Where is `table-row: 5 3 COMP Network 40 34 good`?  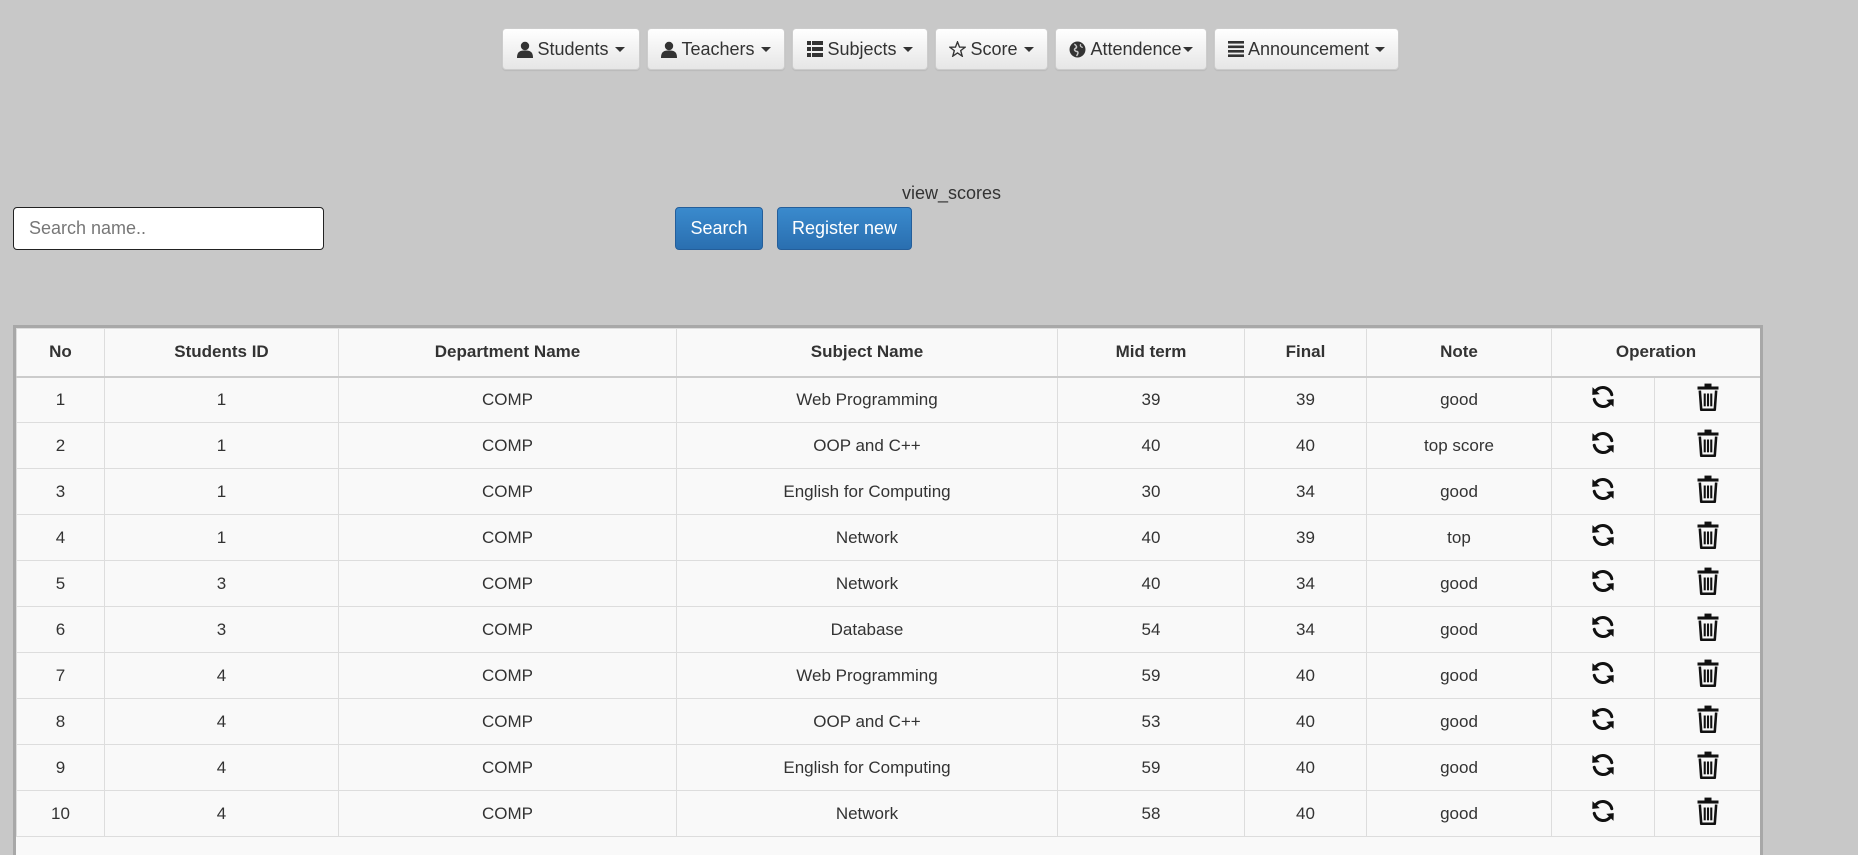
table-row: 5 3 COMP Network 40 34 good is located at coordinates (888, 583).